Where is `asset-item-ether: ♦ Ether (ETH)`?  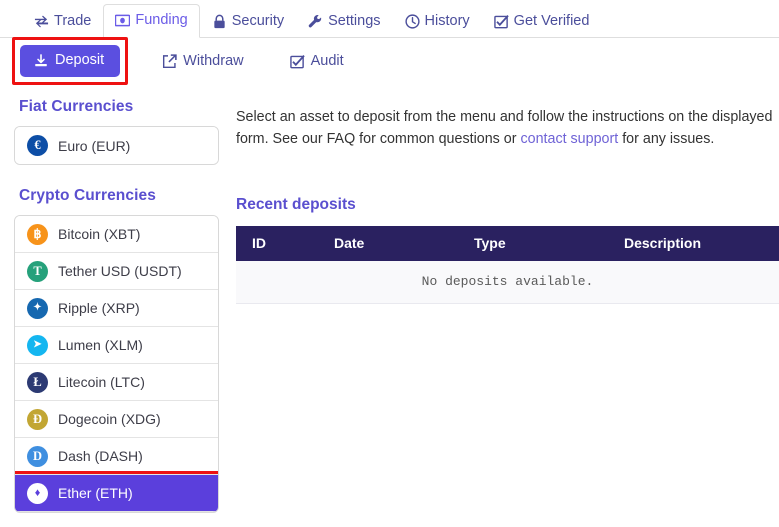
asset-item-ether: ♦ Ether (ETH) is located at coordinates (116, 493).